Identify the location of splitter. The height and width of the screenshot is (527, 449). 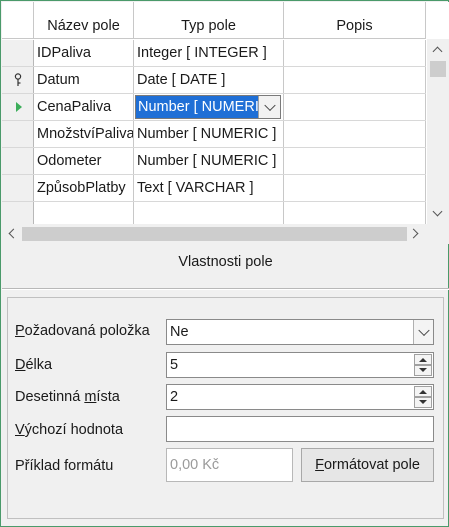
(225, 289).